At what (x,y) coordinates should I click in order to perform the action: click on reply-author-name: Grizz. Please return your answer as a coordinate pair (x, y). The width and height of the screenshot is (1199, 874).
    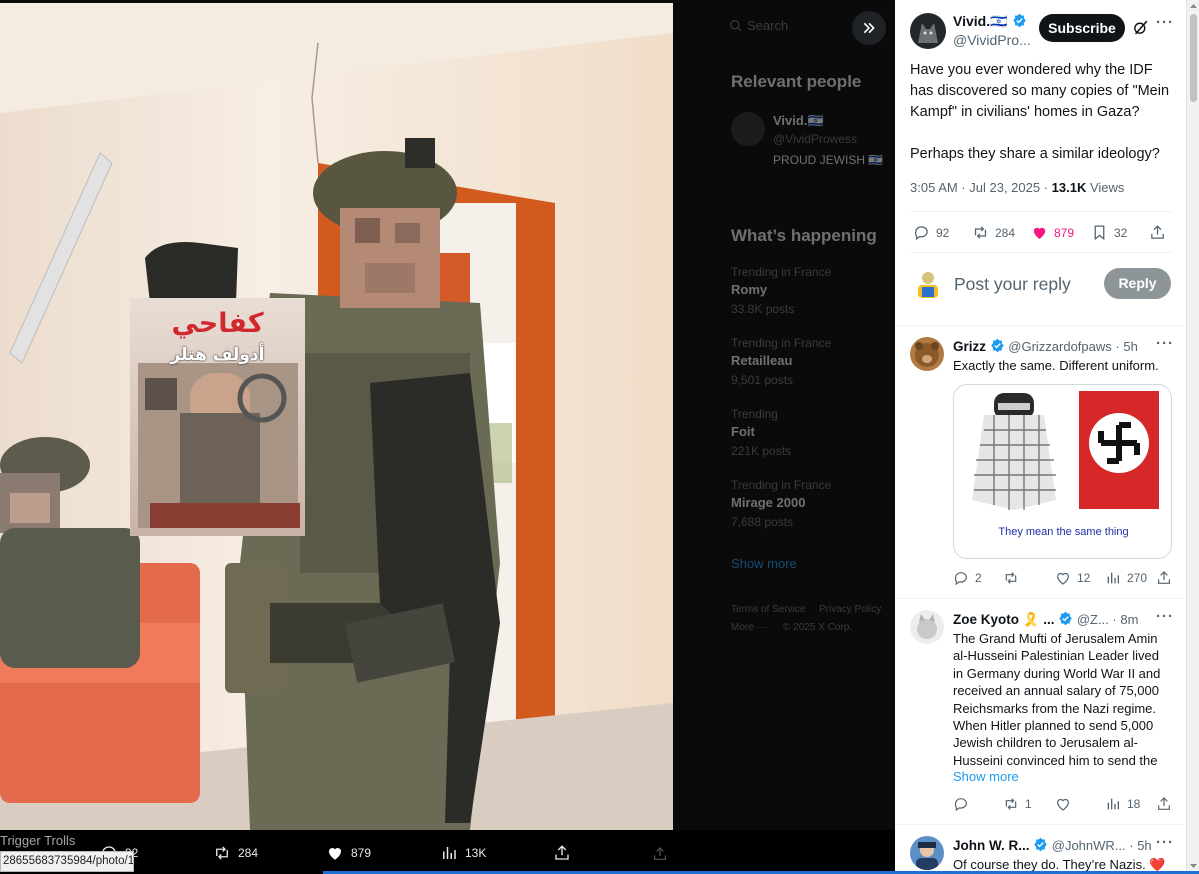
    Looking at the image, I should click on (969, 346).